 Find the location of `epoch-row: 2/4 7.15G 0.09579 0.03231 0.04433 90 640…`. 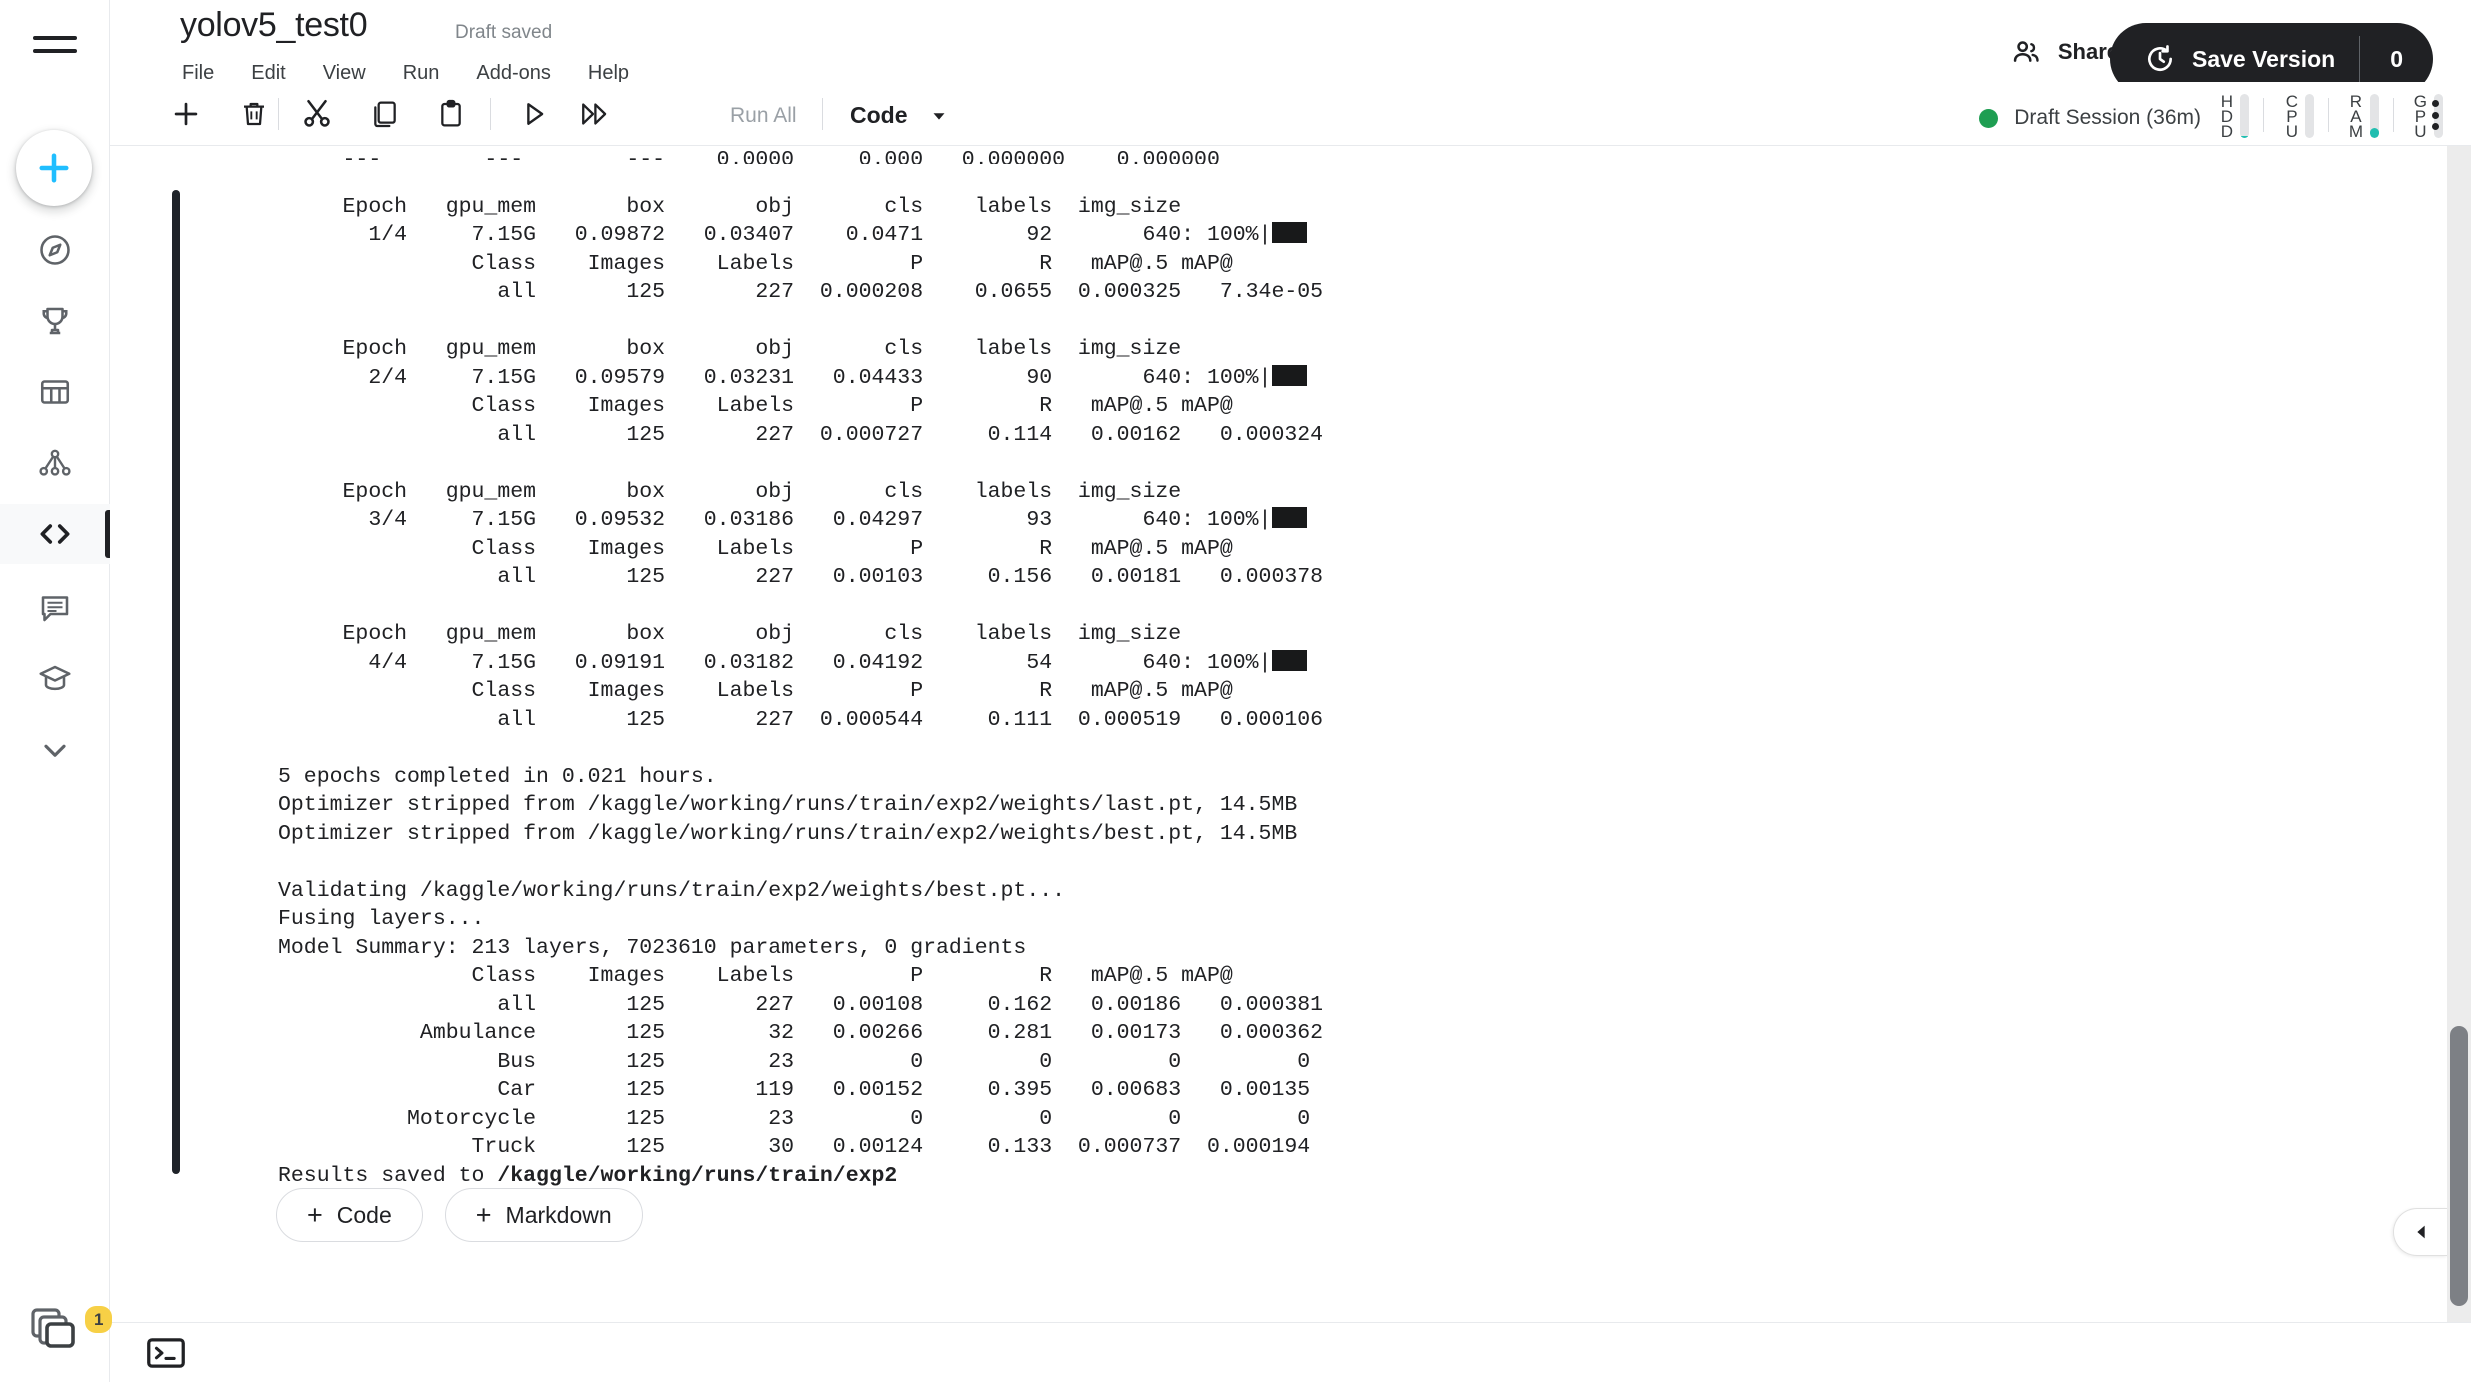

epoch-row: 2/4 7.15G 0.09579 0.03231 0.04433 90 640… is located at coordinates (775, 377).